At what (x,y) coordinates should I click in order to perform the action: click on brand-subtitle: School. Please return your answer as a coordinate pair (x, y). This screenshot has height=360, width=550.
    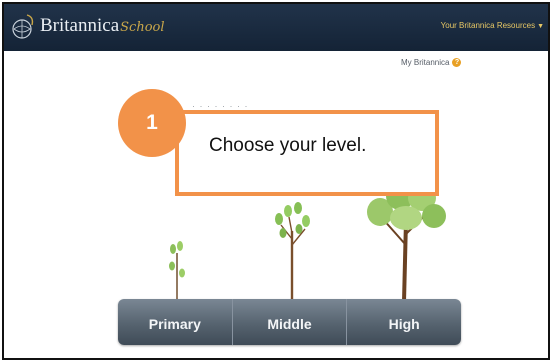
    Looking at the image, I should click on (142, 27).